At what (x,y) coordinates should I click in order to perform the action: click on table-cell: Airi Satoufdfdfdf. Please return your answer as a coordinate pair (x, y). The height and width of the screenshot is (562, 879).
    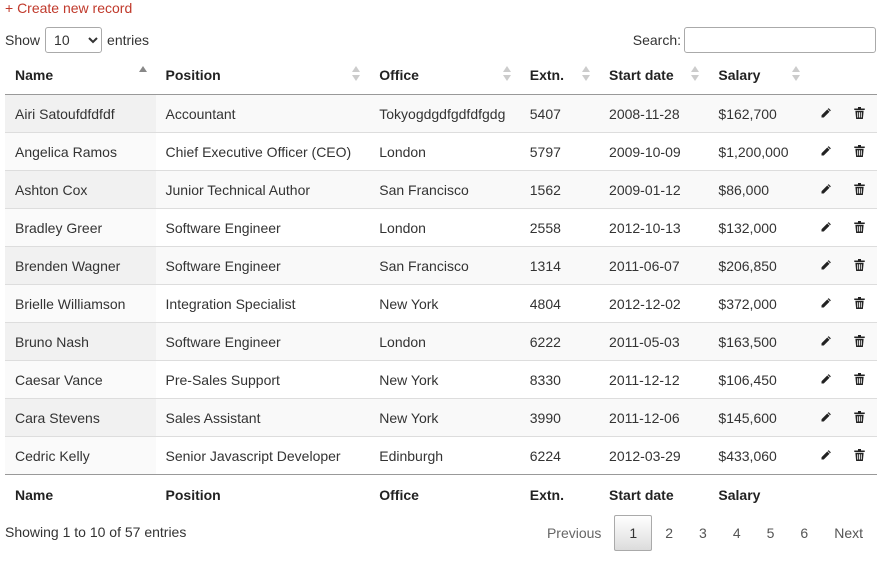
    Looking at the image, I should click on (80, 113).